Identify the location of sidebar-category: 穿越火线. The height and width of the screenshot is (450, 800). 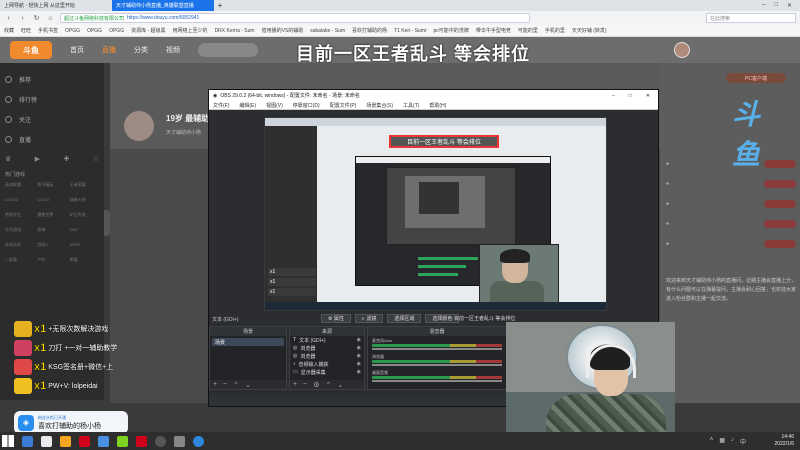
(84, 200).